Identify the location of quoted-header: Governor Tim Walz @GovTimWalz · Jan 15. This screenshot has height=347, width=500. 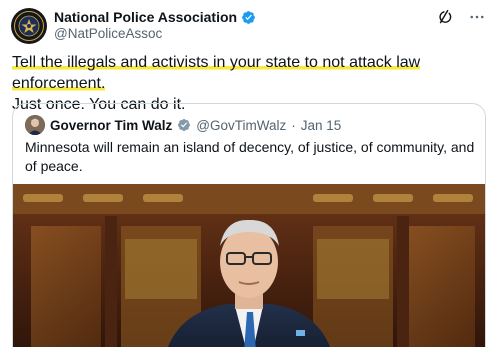
(183, 125).